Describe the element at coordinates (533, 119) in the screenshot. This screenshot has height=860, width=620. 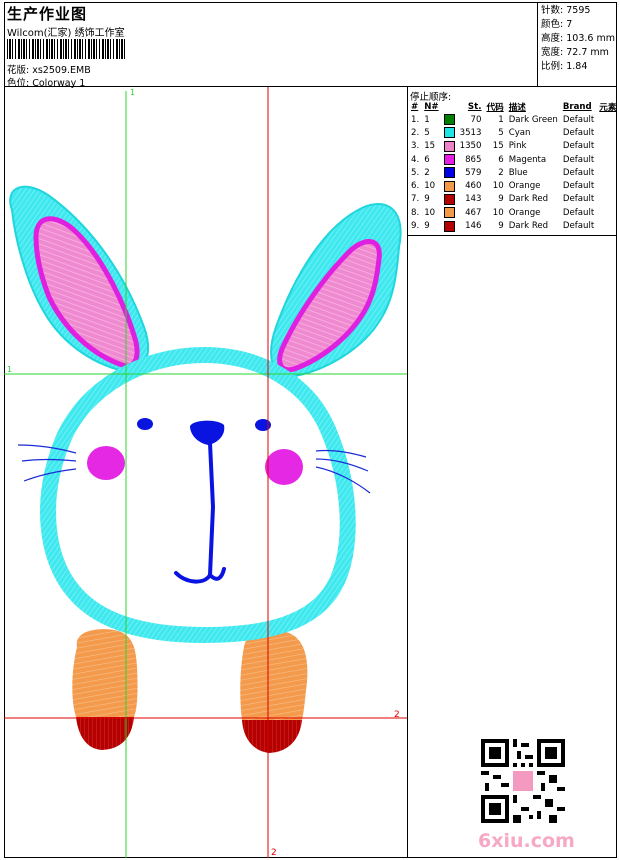
I see `description-cell: Dark Green` at that location.